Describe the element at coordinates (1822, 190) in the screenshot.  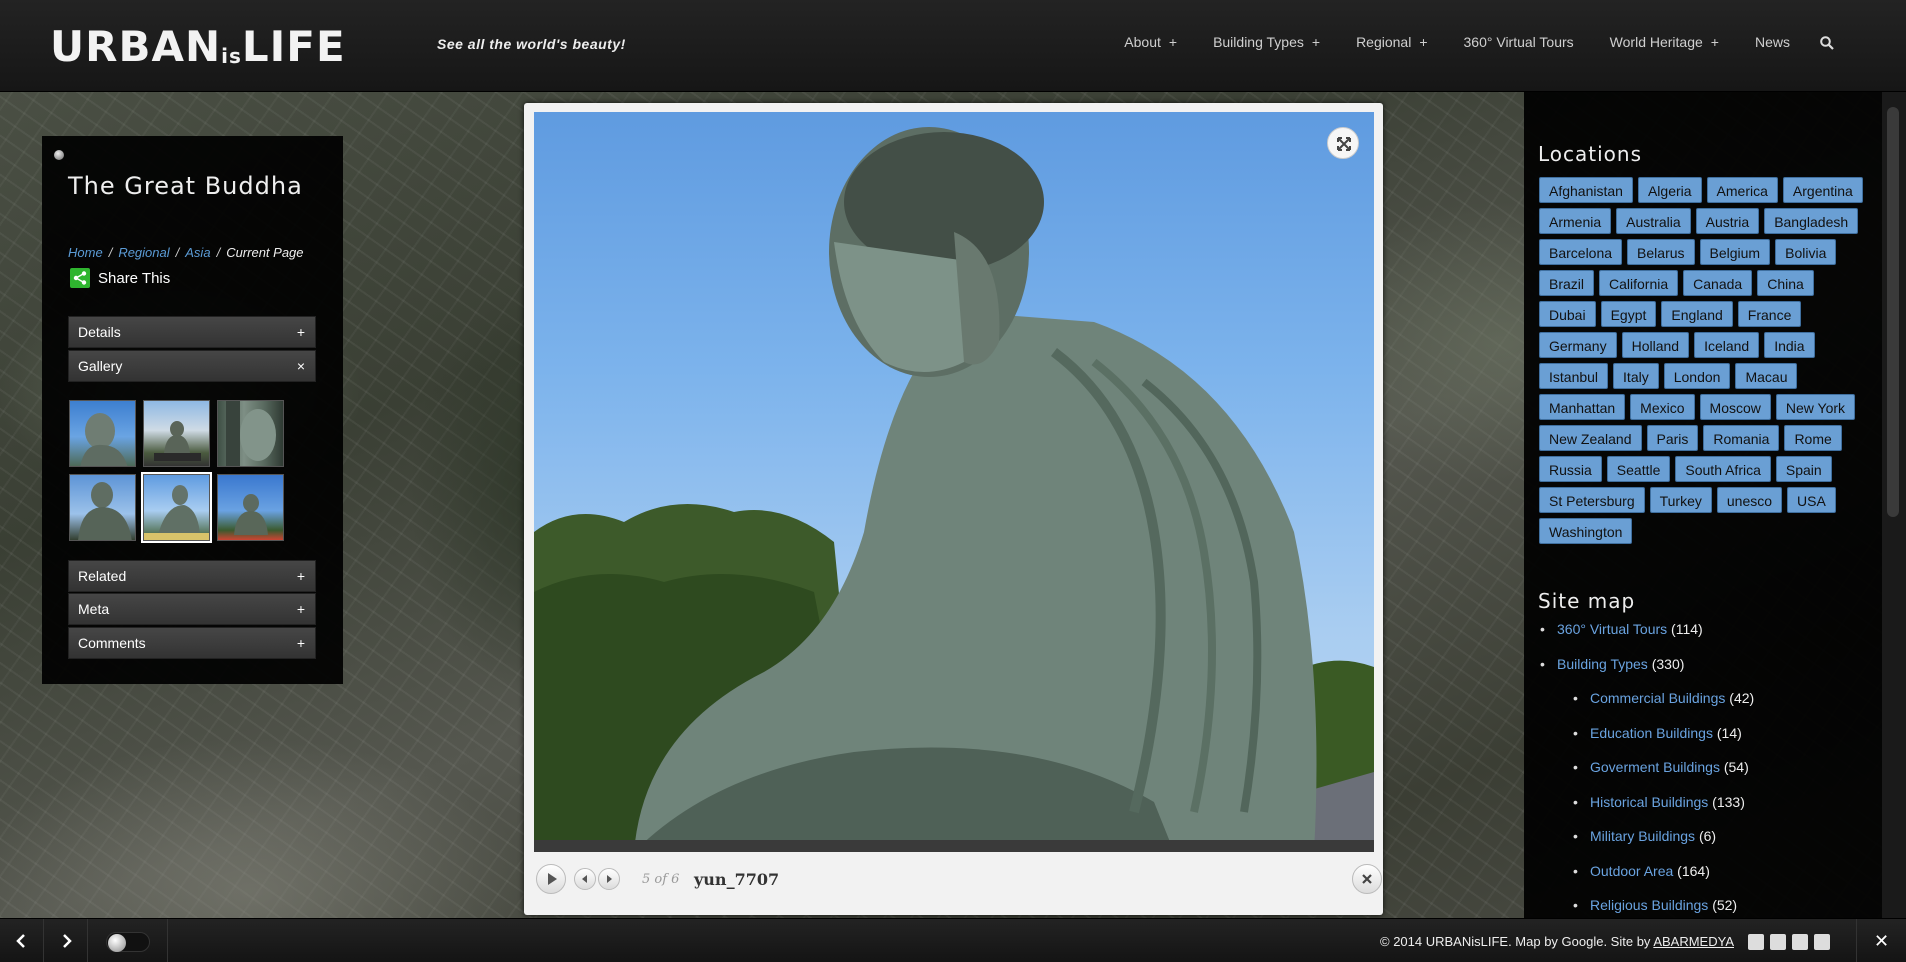
I see `location-tag: Argentina` at that location.